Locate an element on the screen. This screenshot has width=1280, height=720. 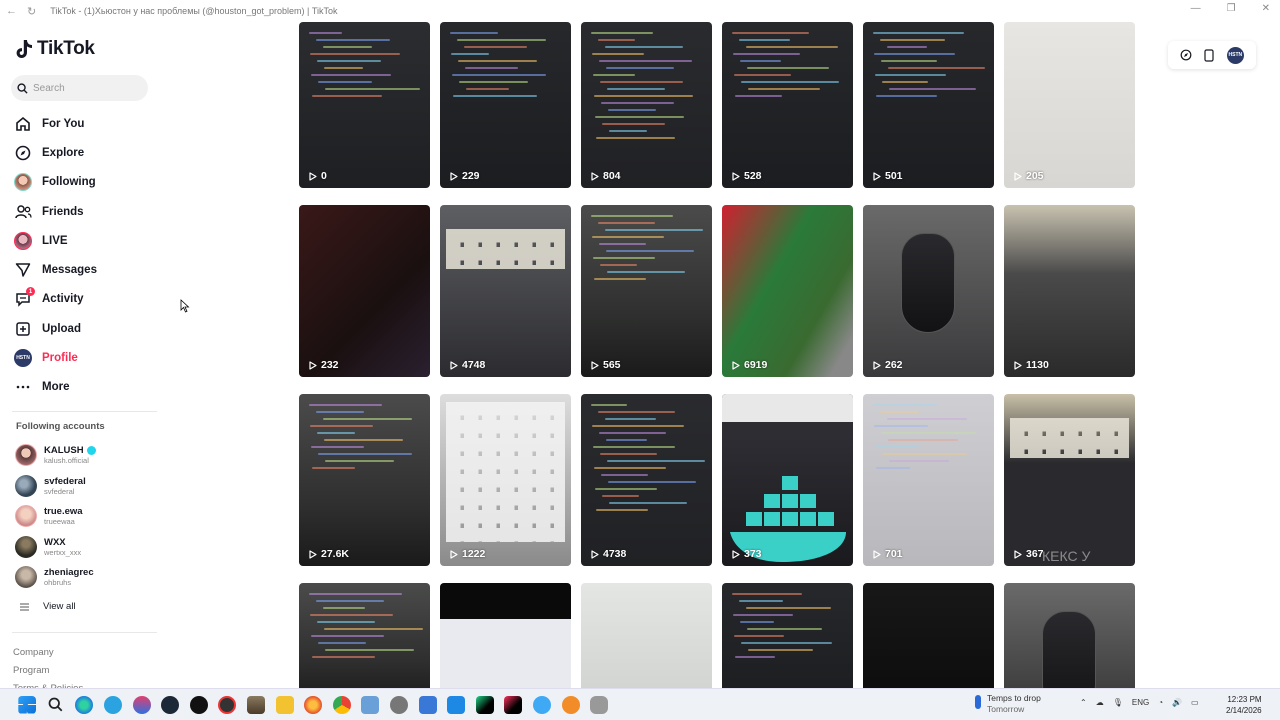
video-tile: 4748 is located at coordinates (505, 291).